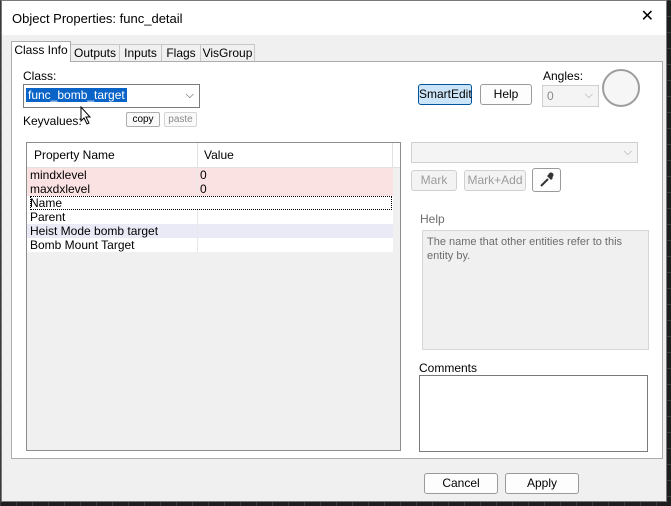 This screenshot has height=506, width=671. I want to click on table-row: Bomb Mount Target, so click(210, 245).